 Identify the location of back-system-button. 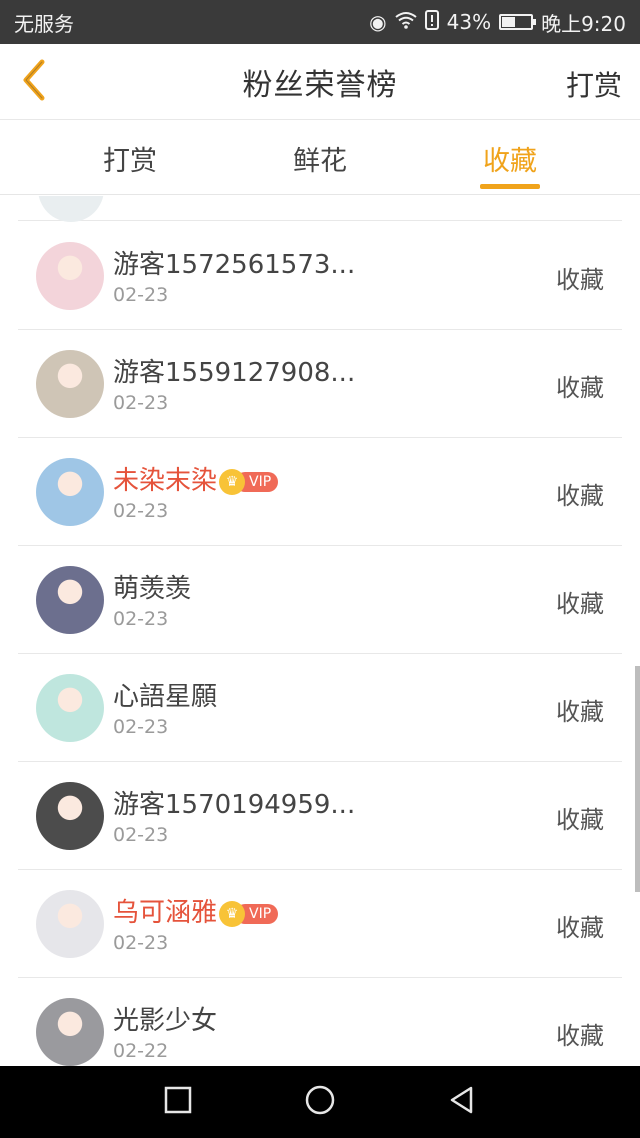
(462, 1102).